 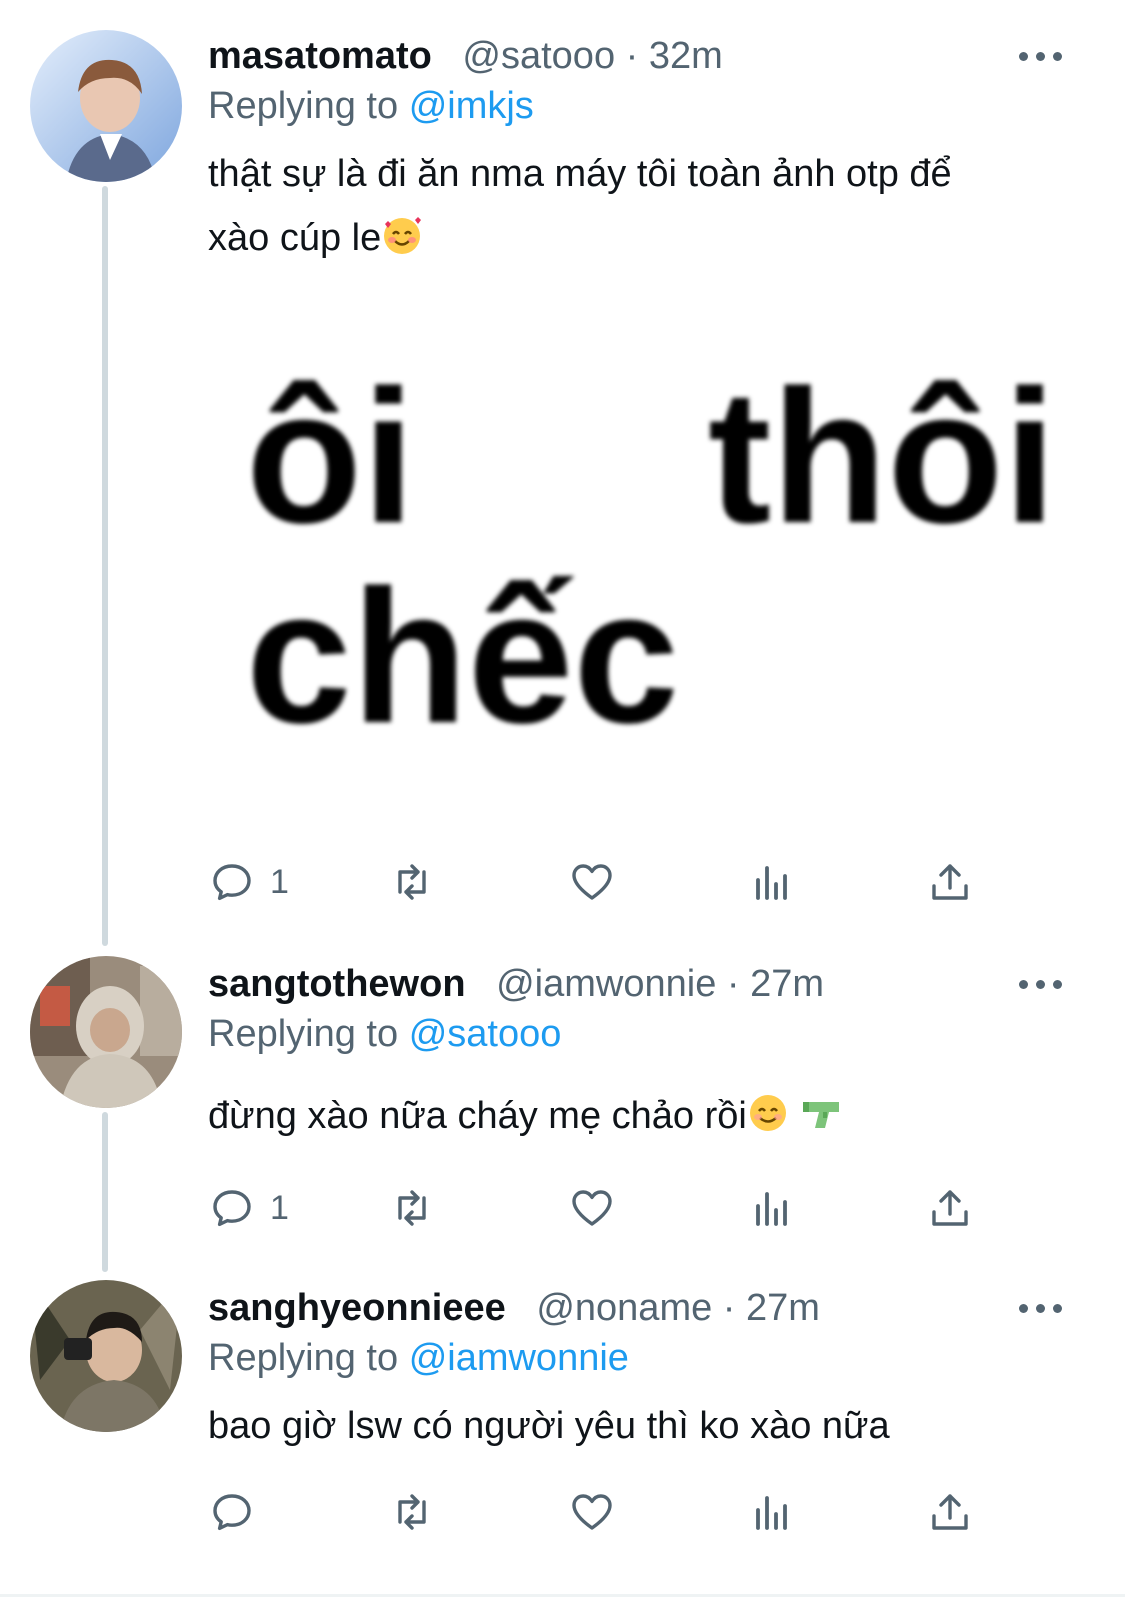 I want to click on display-name: sanghyeonnieee, so click(x=357, y=1308).